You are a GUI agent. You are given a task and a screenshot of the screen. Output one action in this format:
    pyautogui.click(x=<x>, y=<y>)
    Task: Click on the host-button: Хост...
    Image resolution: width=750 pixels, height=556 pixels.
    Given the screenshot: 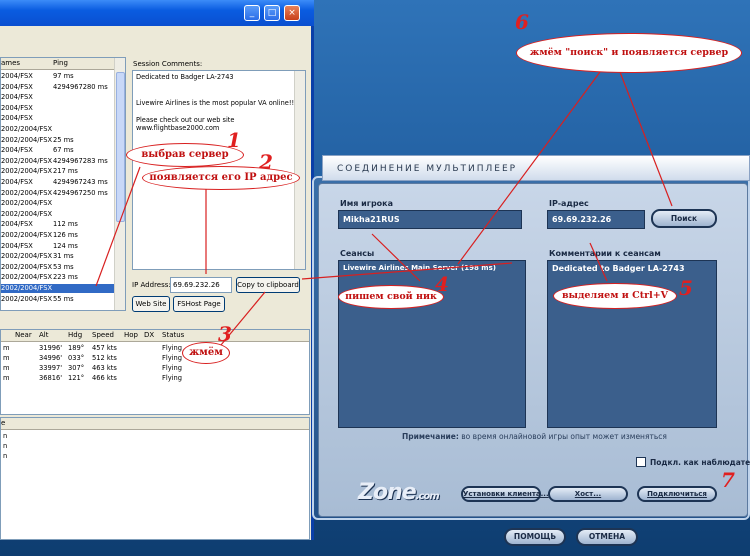 What is the action you would take?
    pyautogui.click(x=588, y=494)
    